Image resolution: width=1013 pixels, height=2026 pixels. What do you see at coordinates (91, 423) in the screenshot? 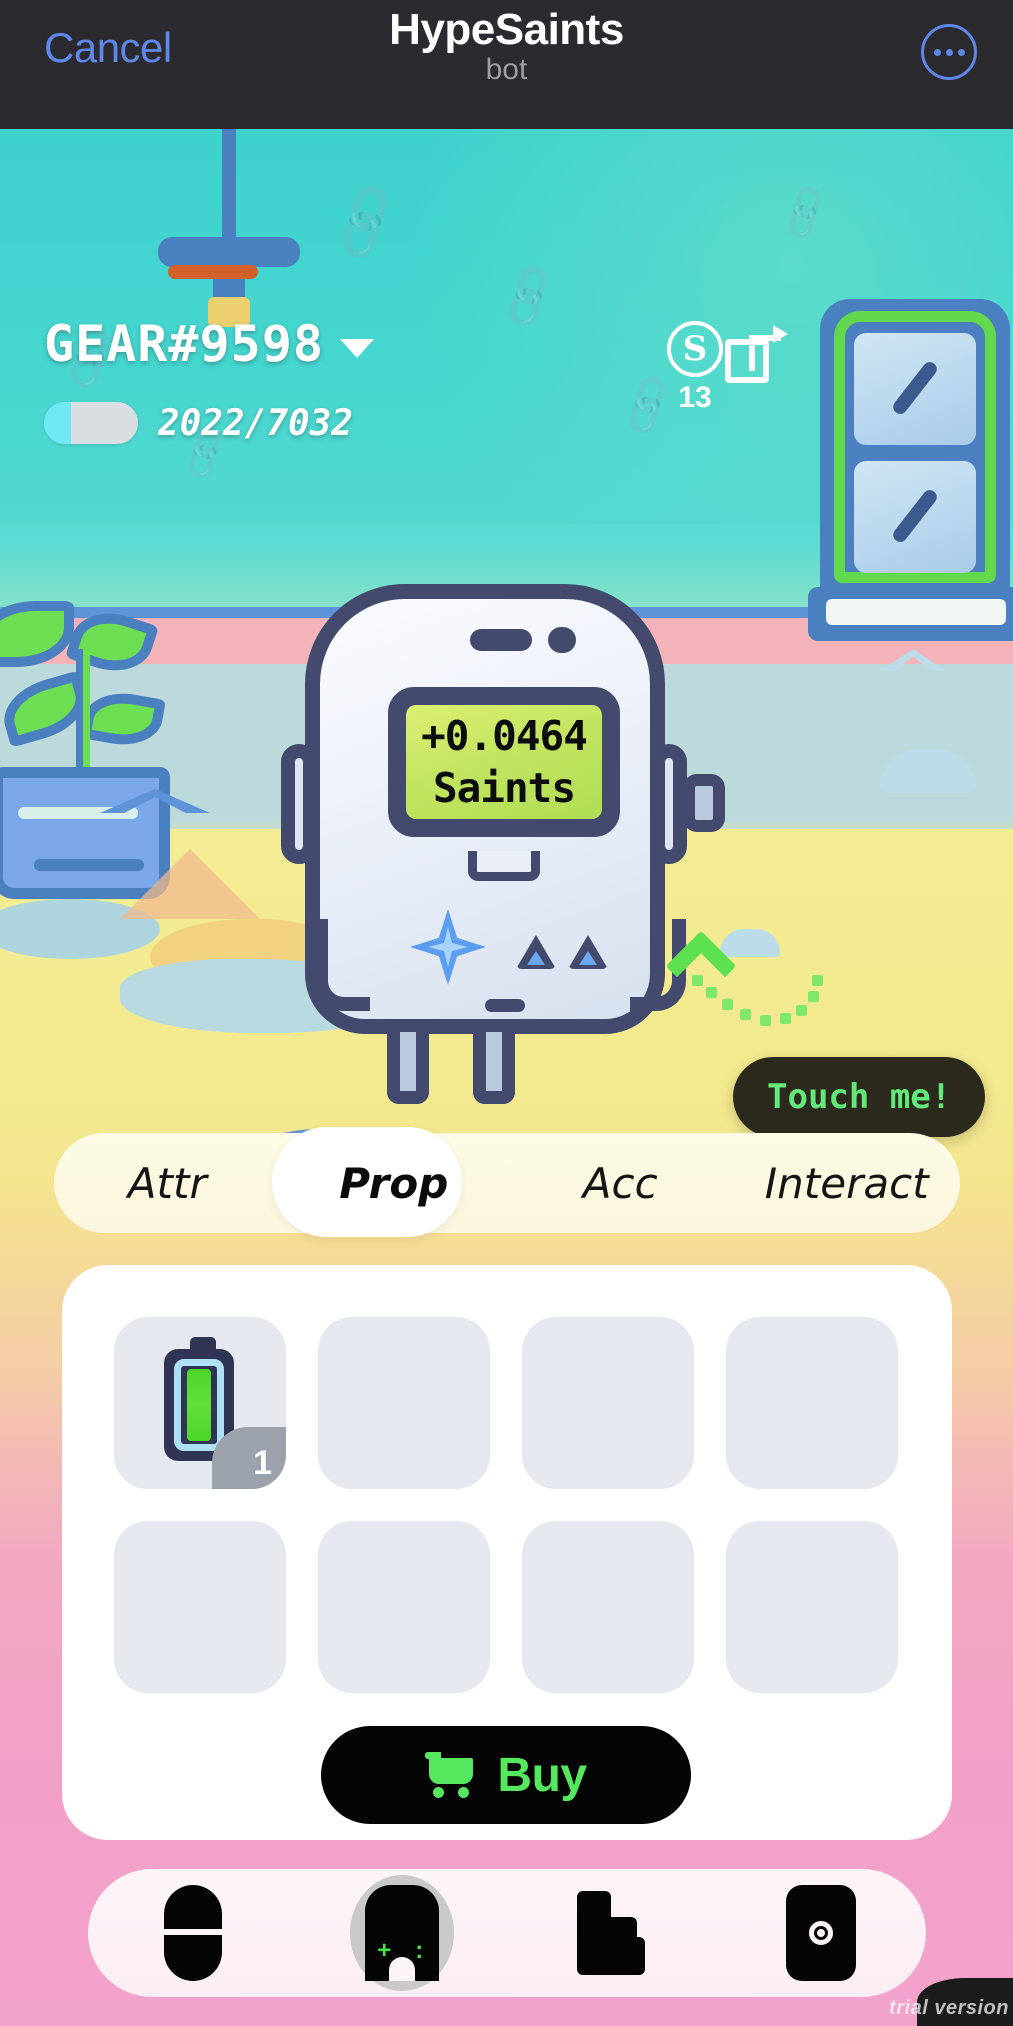
I see `energy-progress-bar` at bounding box center [91, 423].